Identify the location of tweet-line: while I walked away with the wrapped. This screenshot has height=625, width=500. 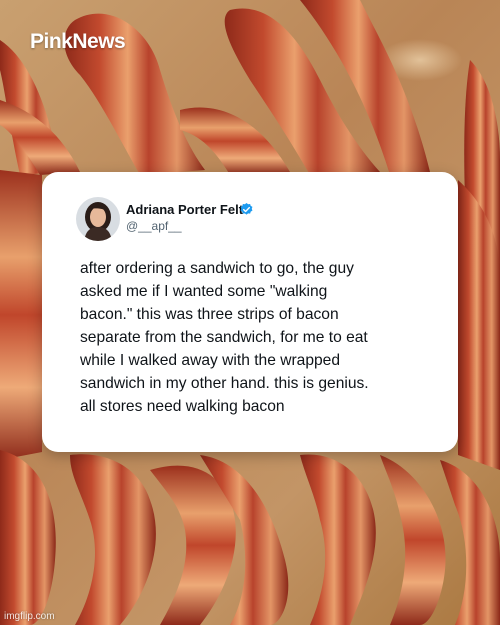
(210, 360).